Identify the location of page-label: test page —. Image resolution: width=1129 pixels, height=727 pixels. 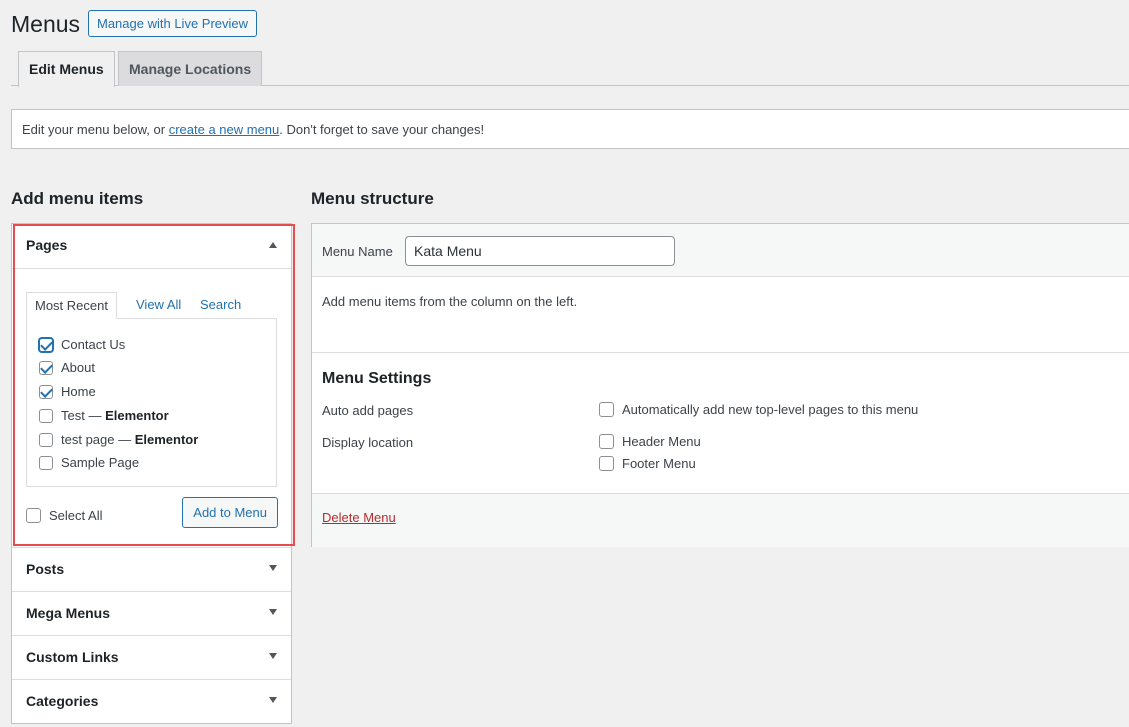
(98, 439).